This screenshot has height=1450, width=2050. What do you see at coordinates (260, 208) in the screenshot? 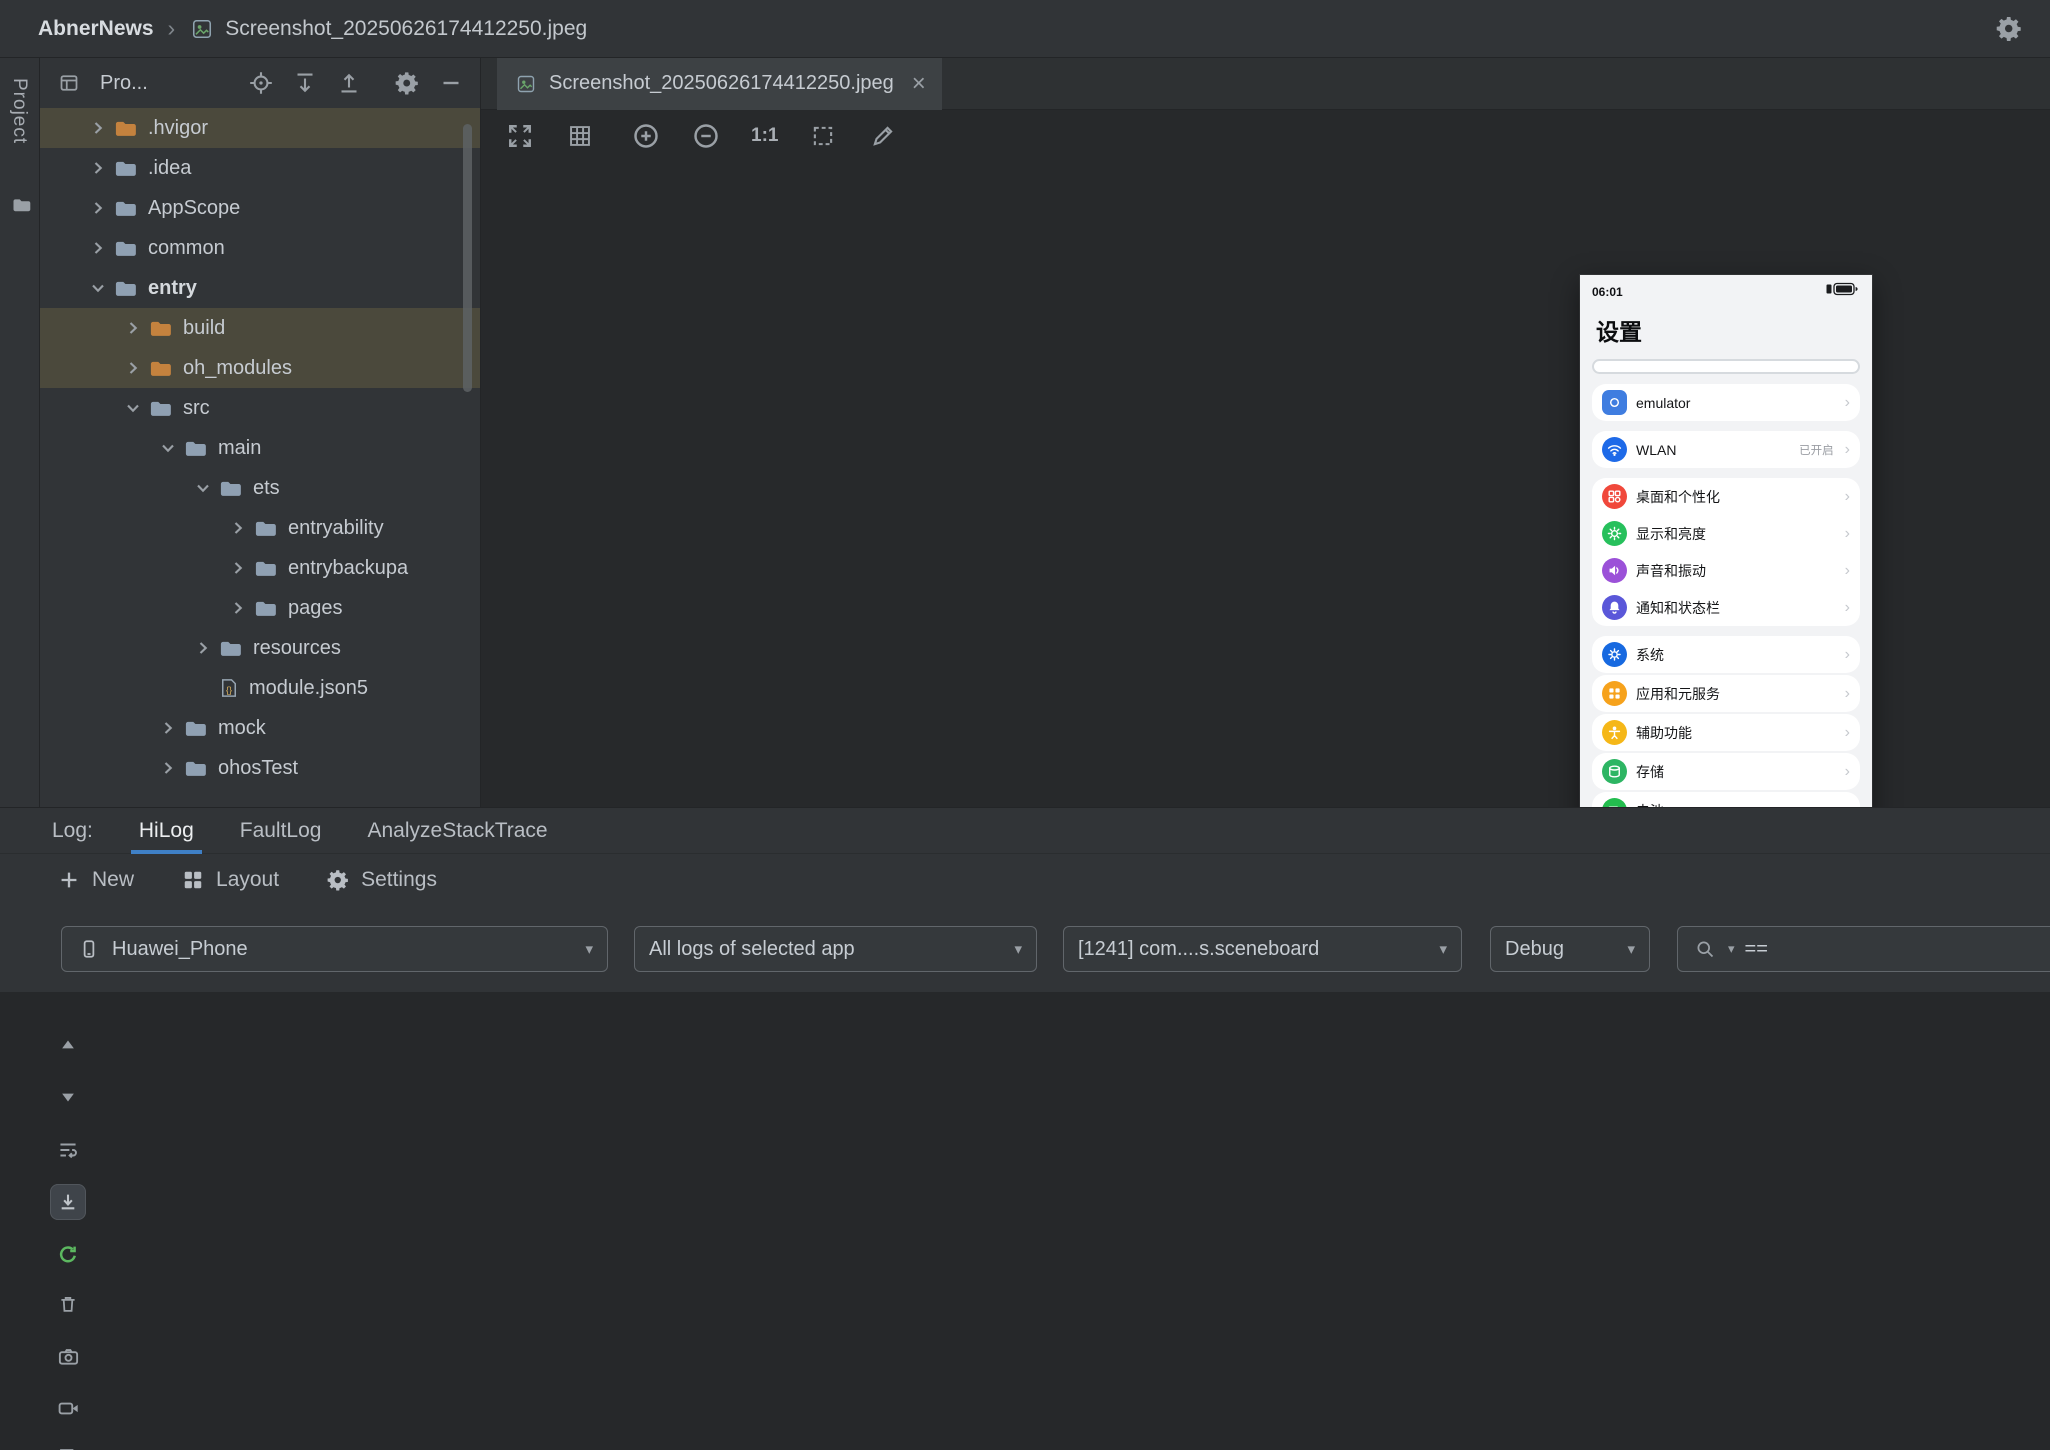
I see `tree-item-appscope: AppScope` at bounding box center [260, 208].